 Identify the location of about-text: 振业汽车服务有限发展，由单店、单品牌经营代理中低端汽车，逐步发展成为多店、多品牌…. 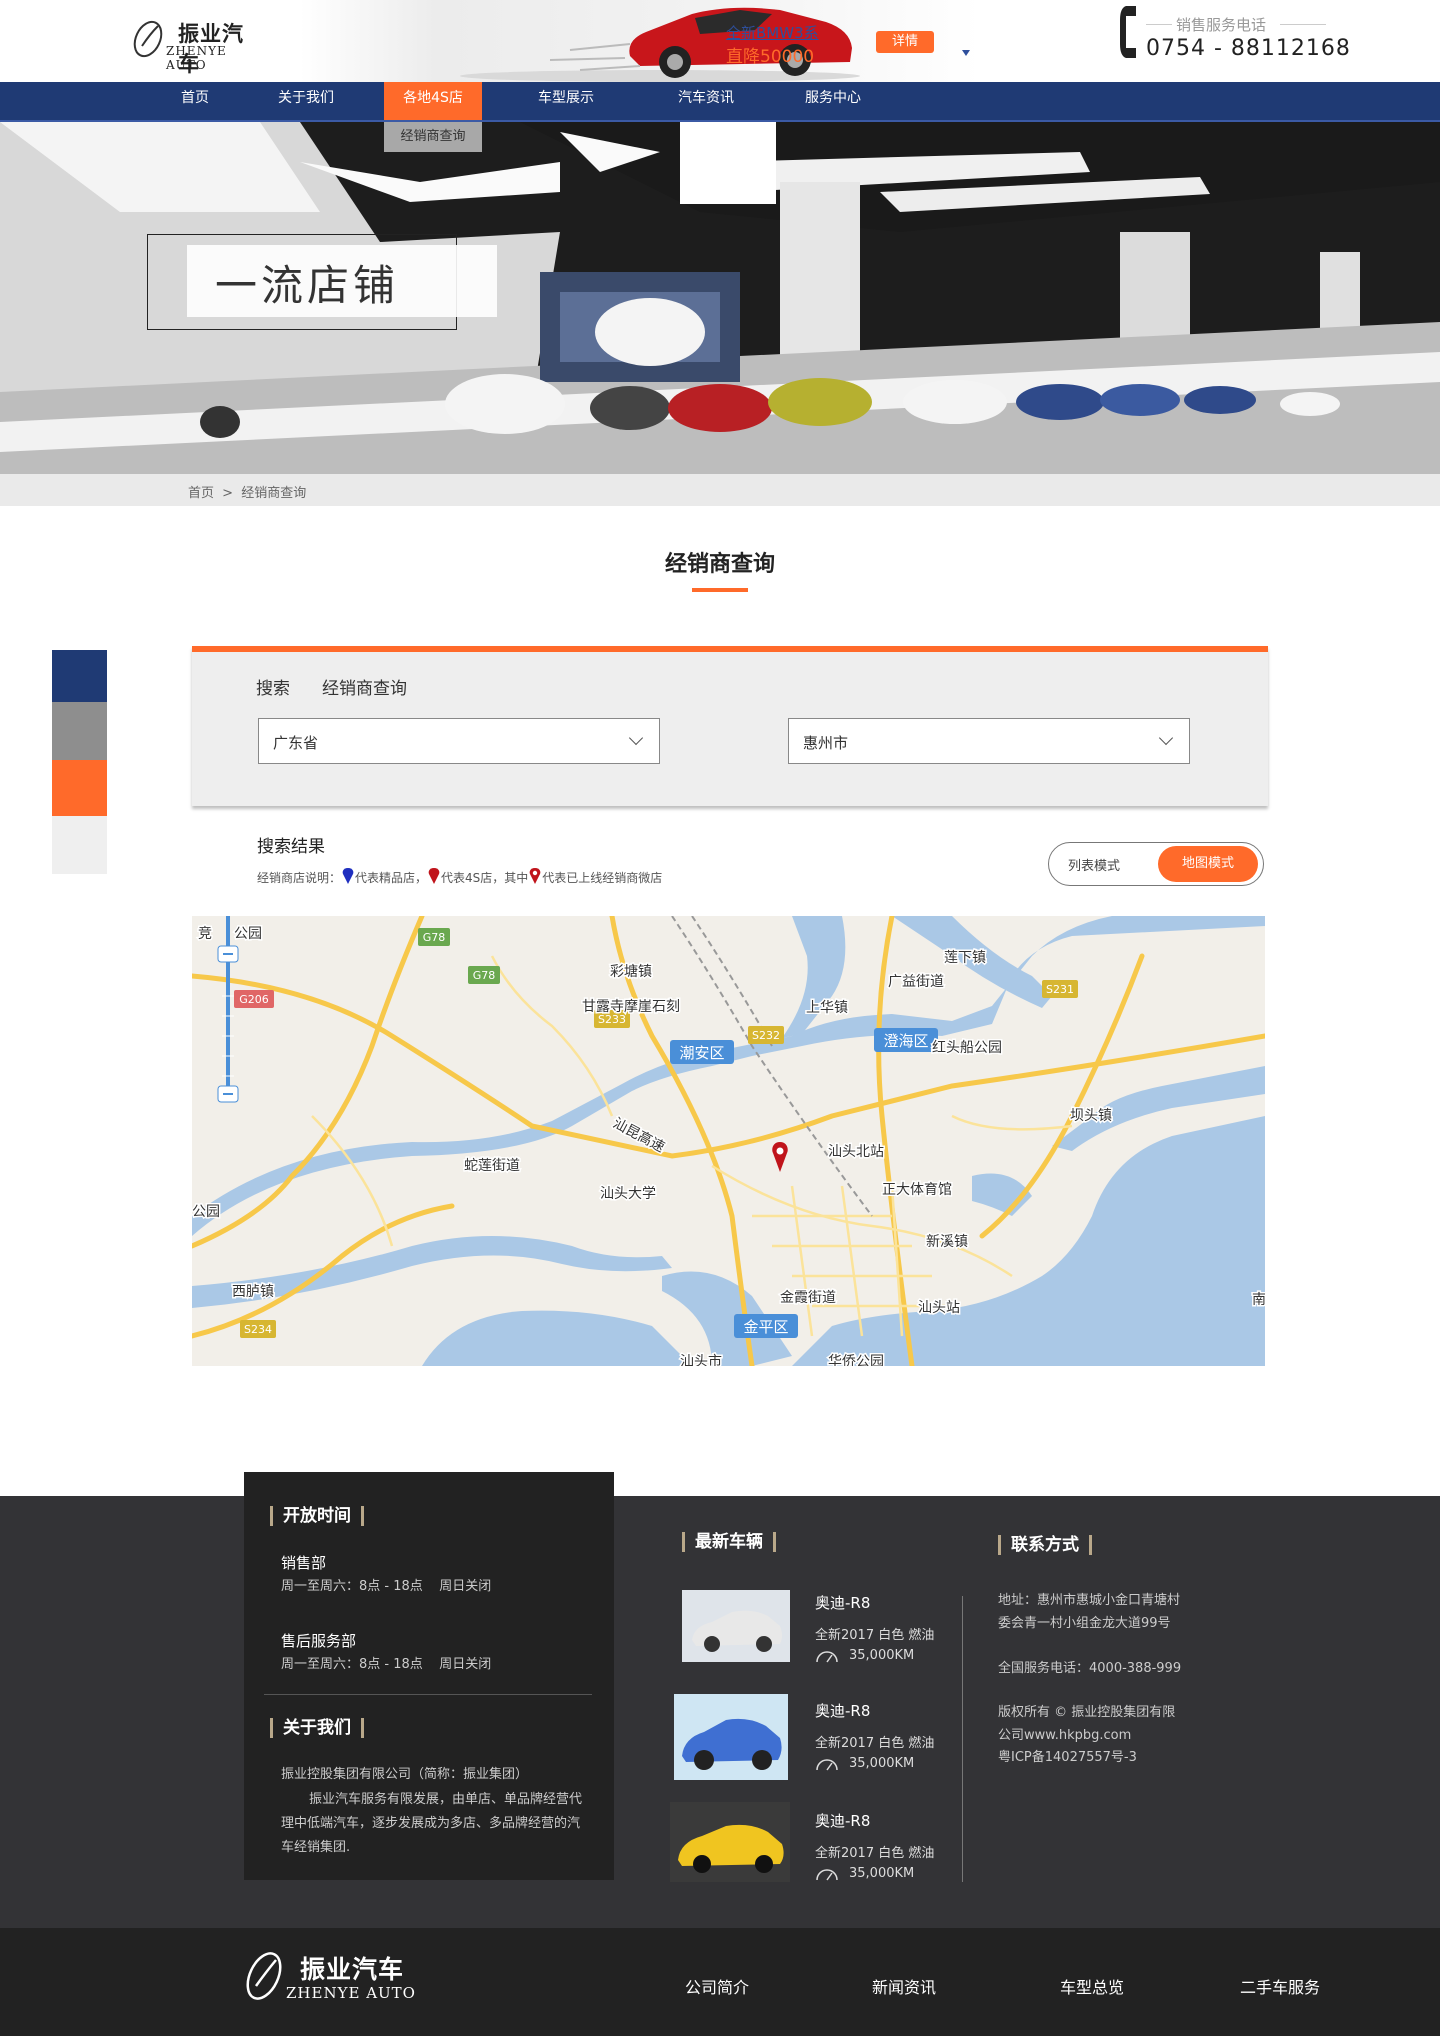
(432, 1823).